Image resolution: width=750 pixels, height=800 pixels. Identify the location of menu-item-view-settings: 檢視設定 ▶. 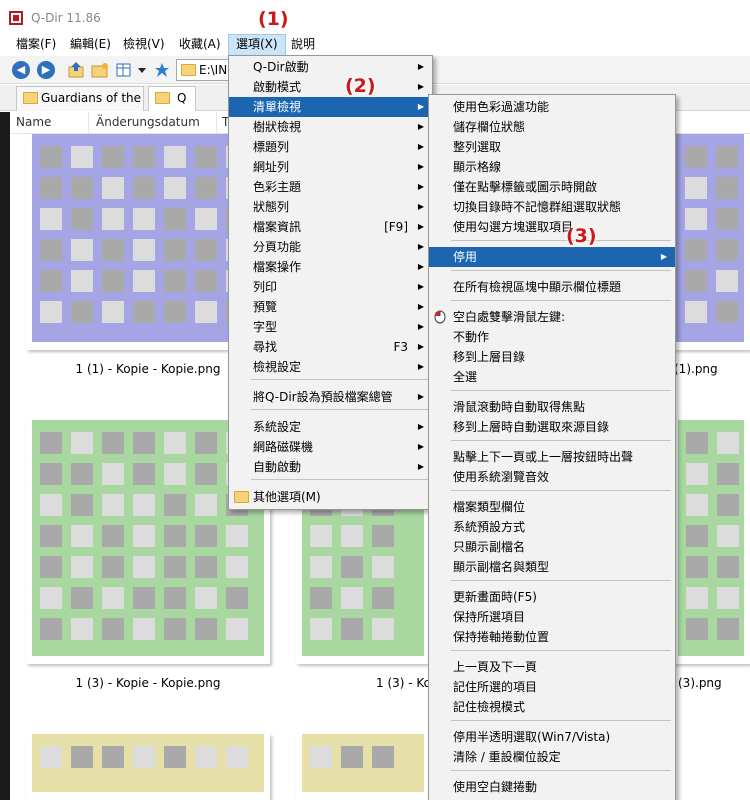
(330, 367).